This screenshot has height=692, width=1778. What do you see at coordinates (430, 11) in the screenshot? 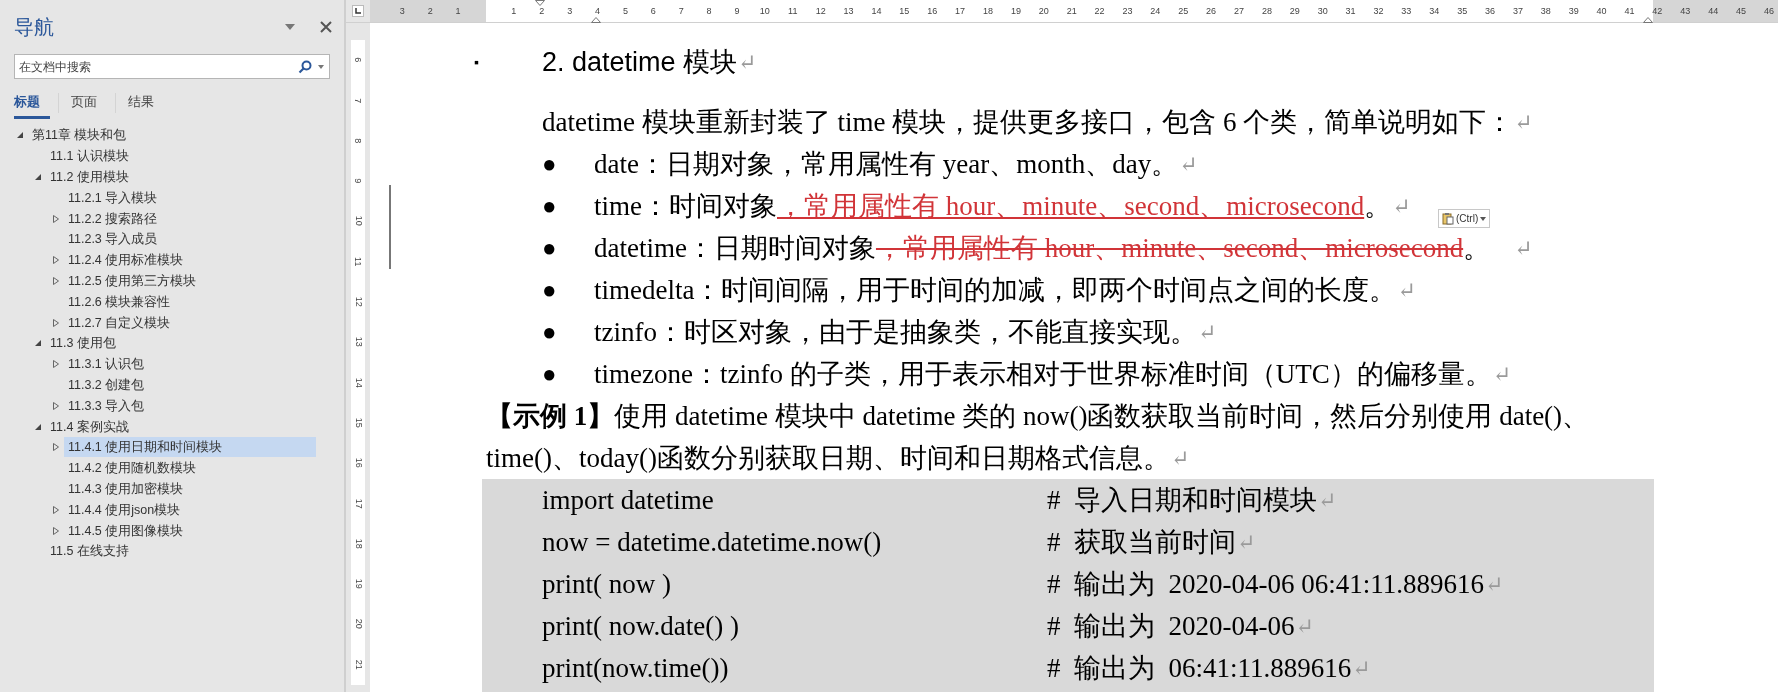
I see `ruler-scale: 3 2 1` at bounding box center [430, 11].